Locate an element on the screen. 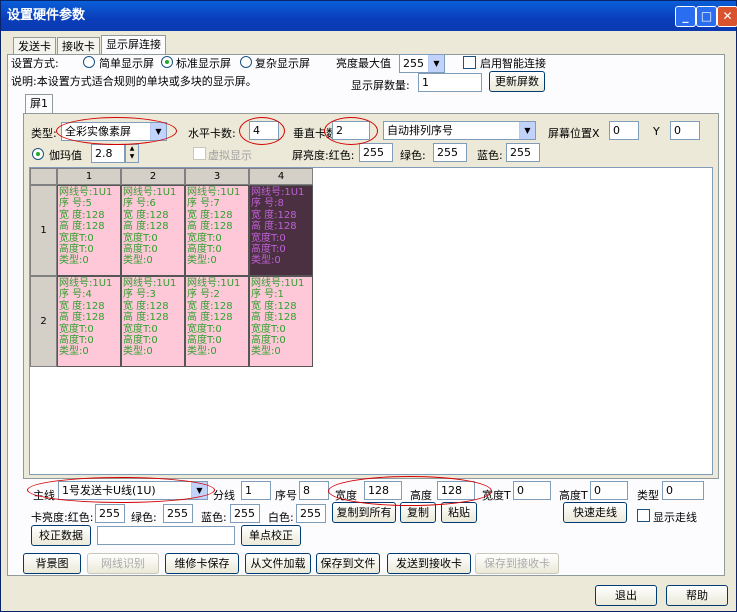 The image size is (737, 612). screen-count-input: 1 is located at coordinates (450, 82).